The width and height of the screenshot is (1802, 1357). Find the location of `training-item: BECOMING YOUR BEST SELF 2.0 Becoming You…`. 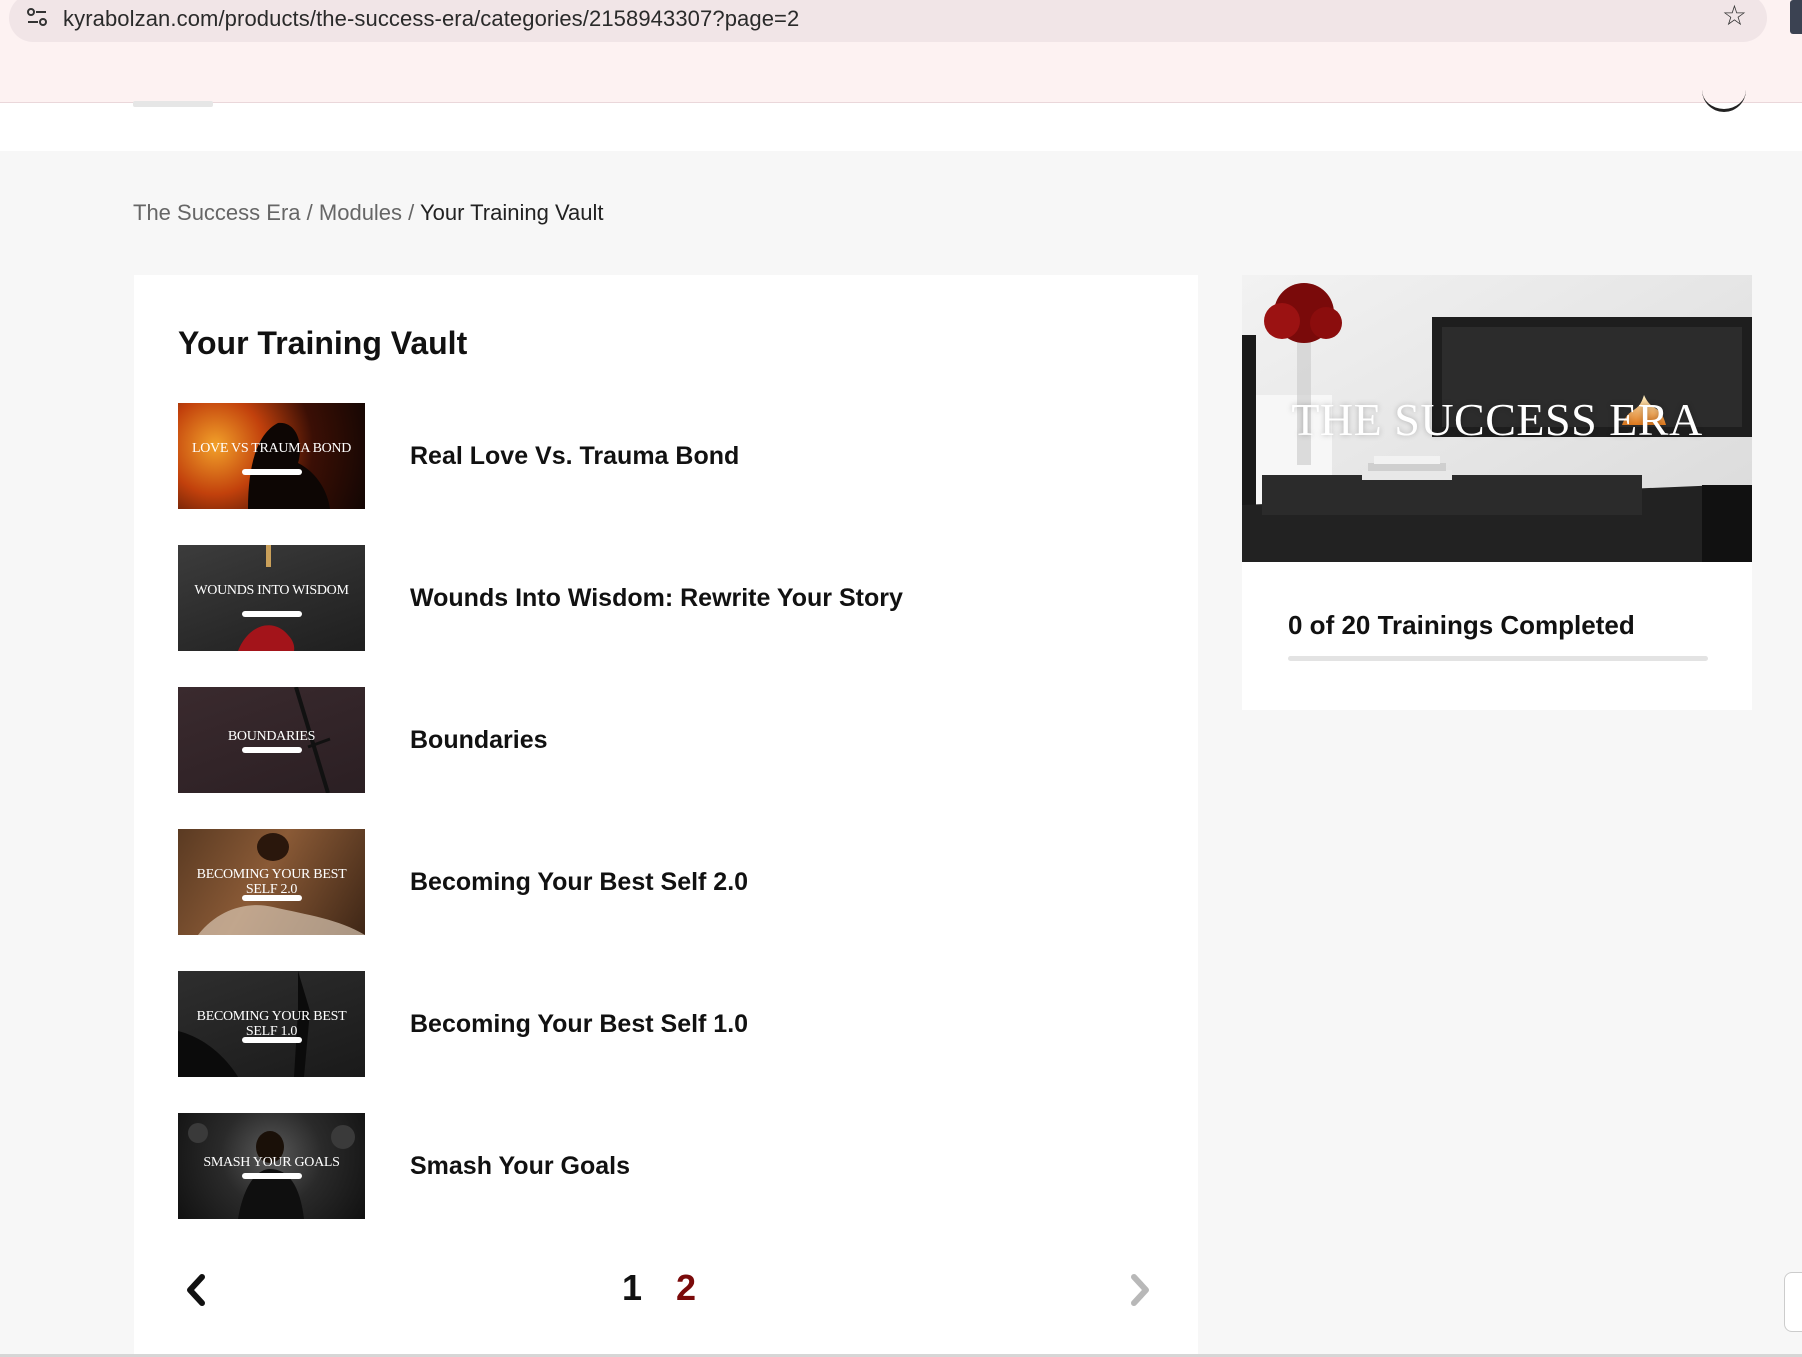

training-item: BECOMING YOUR BEST SELF 2.0 Becoming You… is located at coordinates (668, 882).